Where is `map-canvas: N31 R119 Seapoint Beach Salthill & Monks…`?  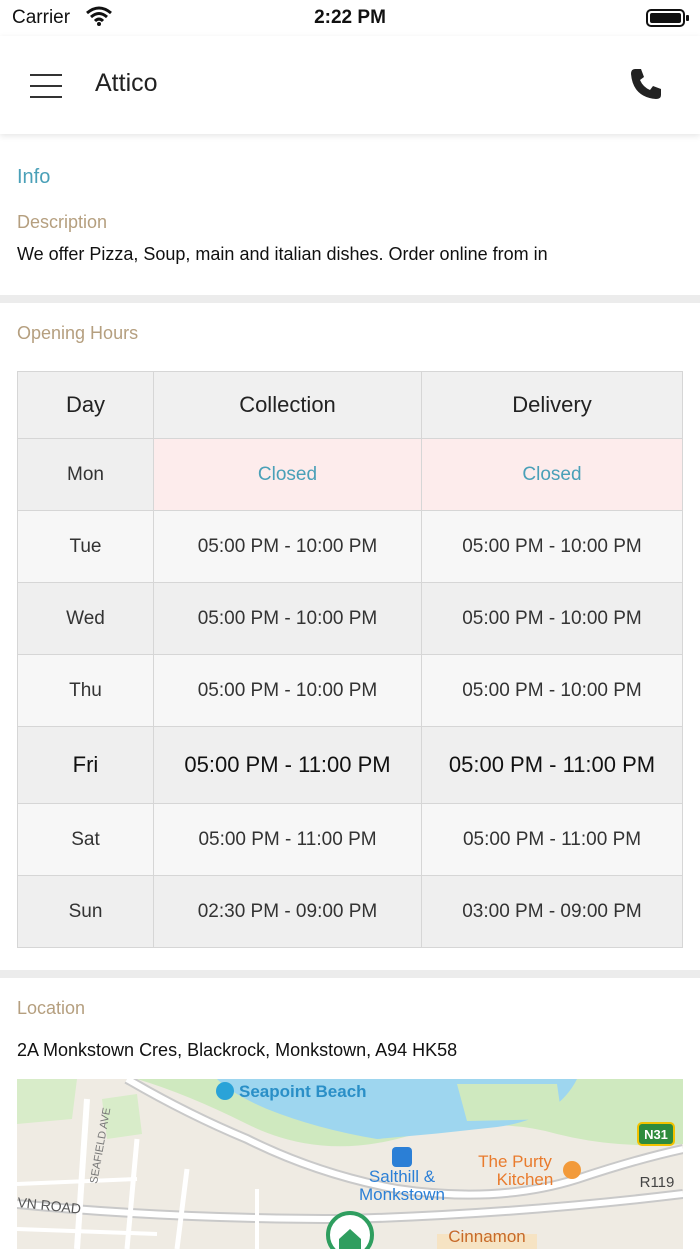
map-canvas: N31 R119 Seapoint Beach Salthill & Monks… is located at coordinates (350, 1164).